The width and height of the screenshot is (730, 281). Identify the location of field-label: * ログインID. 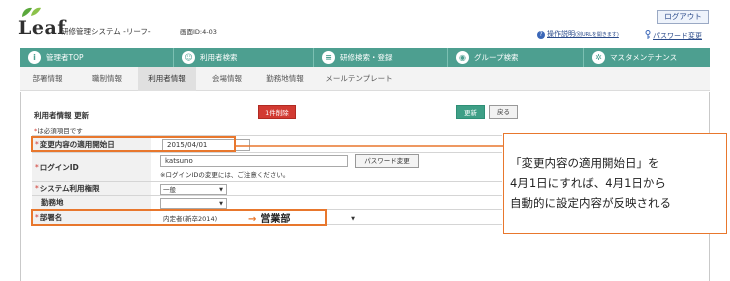
(91, 167).